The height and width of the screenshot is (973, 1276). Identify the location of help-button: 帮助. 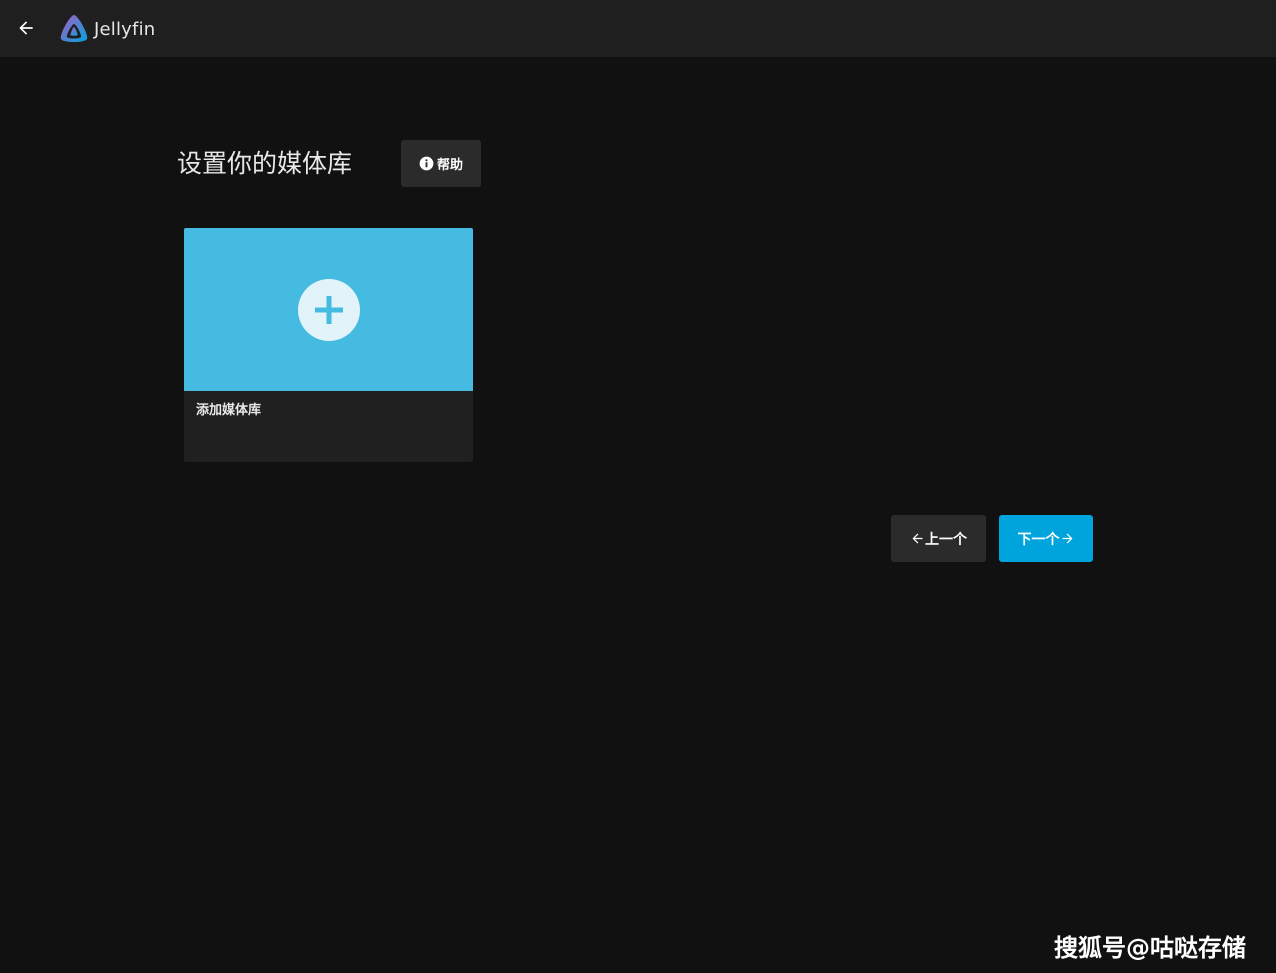
(441, 163).